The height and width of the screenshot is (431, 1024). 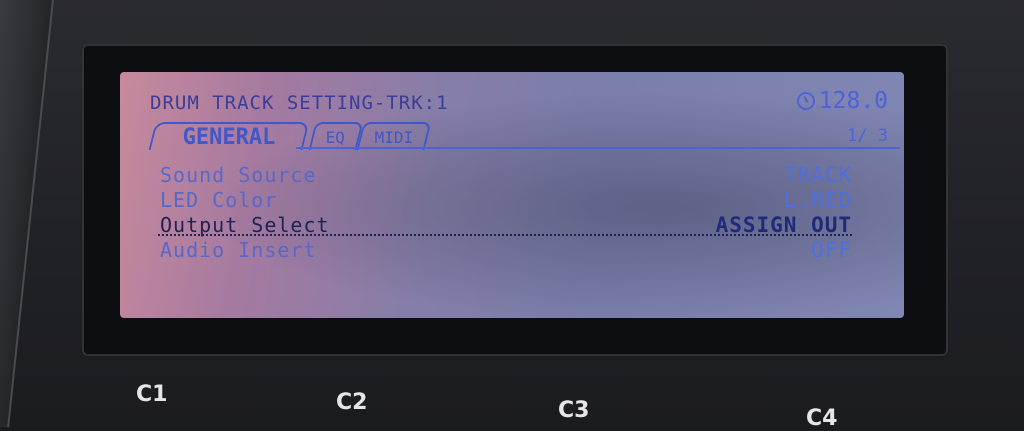 What do you see at coordinates (394, 136) in the screenshot?
I see `tab-midi: MIDI` at bounding box center [394, 136].